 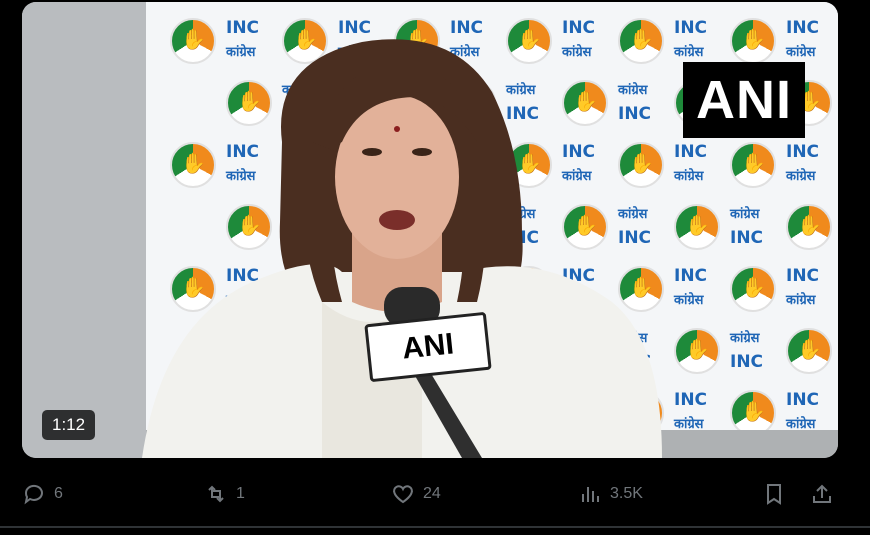 What do you see at coordinates (744, 100) in the screenshot?
I see `ani-logo-badge: ANI` at bounding box center [744, 100].